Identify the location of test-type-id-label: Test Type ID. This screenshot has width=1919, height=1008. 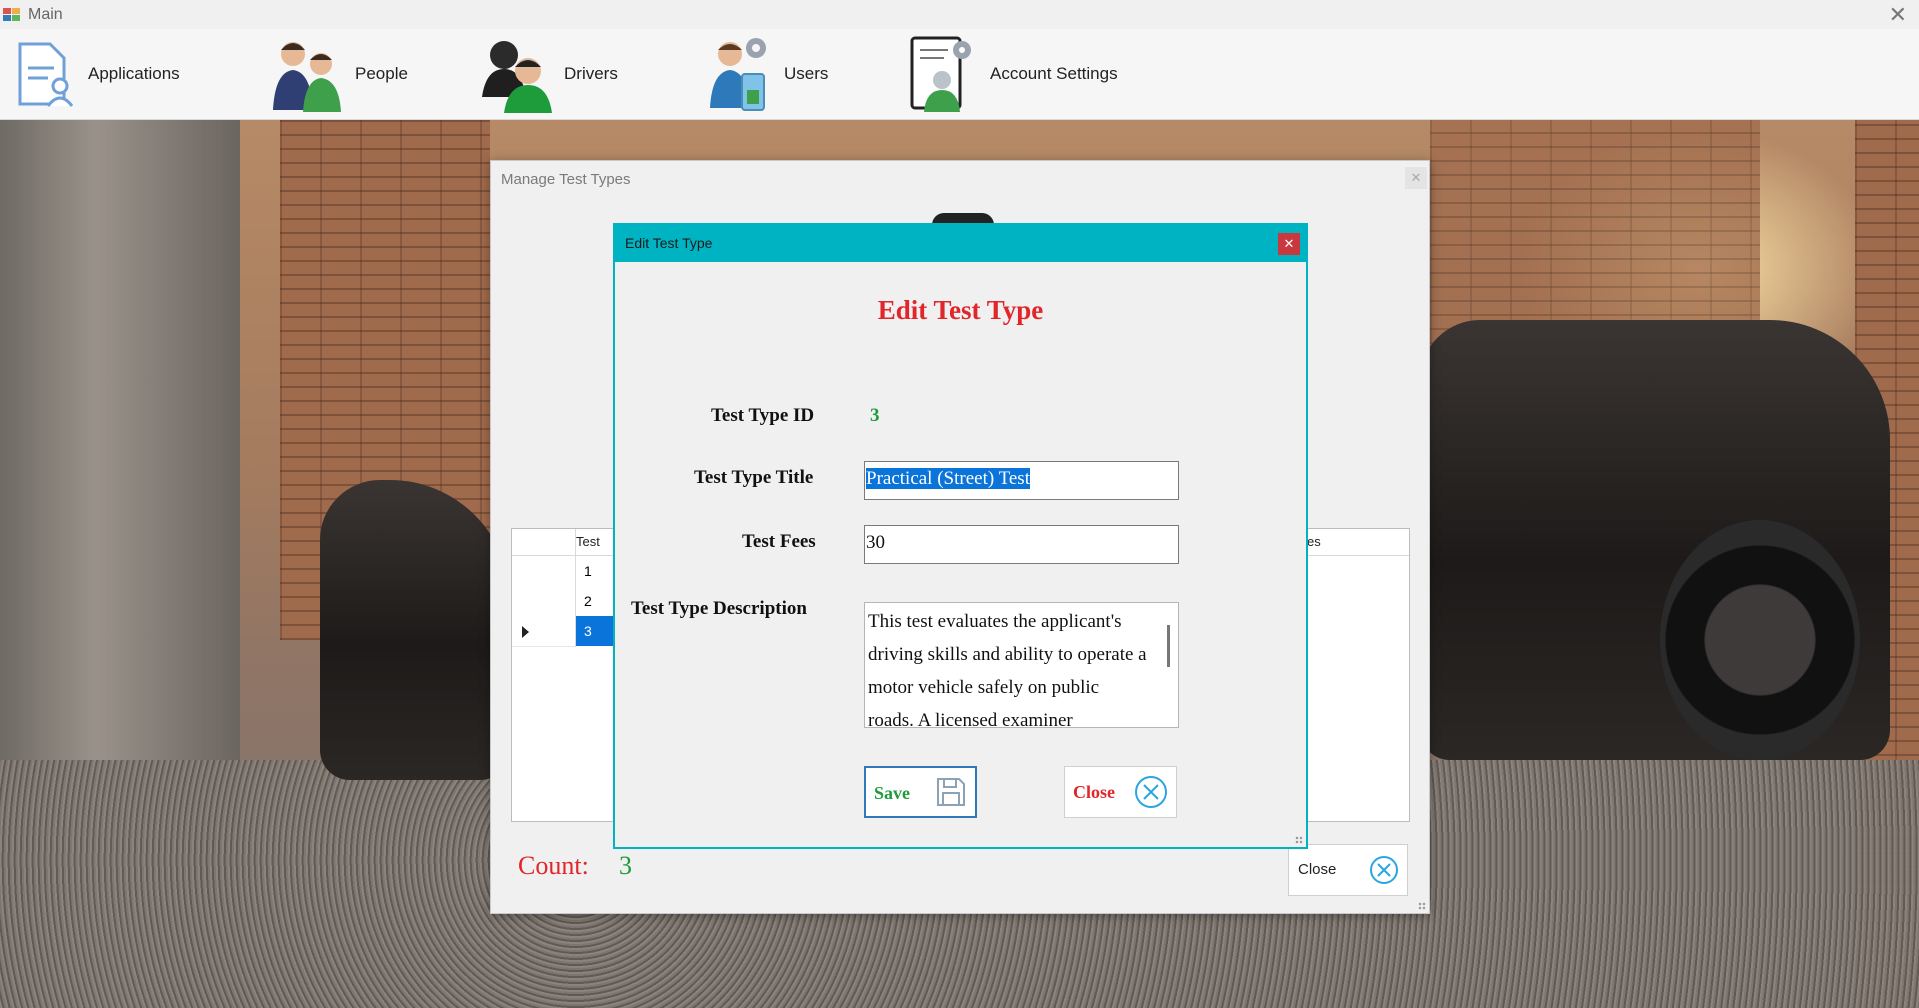
(763, 415).